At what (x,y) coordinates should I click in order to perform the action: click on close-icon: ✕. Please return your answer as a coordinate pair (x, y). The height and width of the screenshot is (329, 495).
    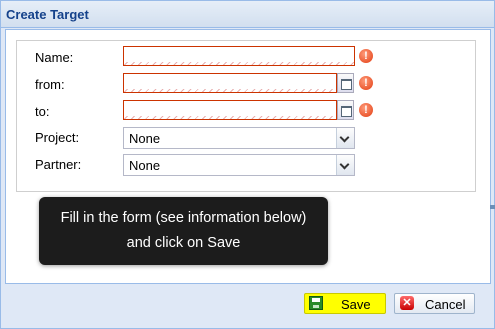
    Looking at the image, I should click on (407, 303).